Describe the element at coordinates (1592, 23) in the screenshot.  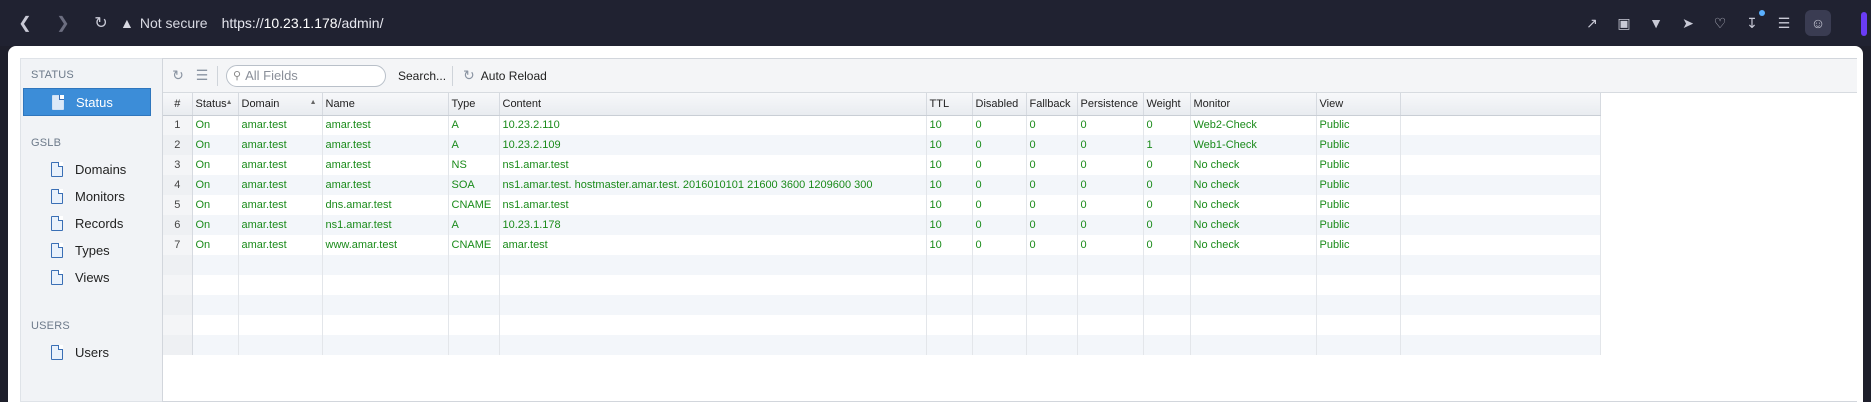
I see `share-icon: ↗` at that location.